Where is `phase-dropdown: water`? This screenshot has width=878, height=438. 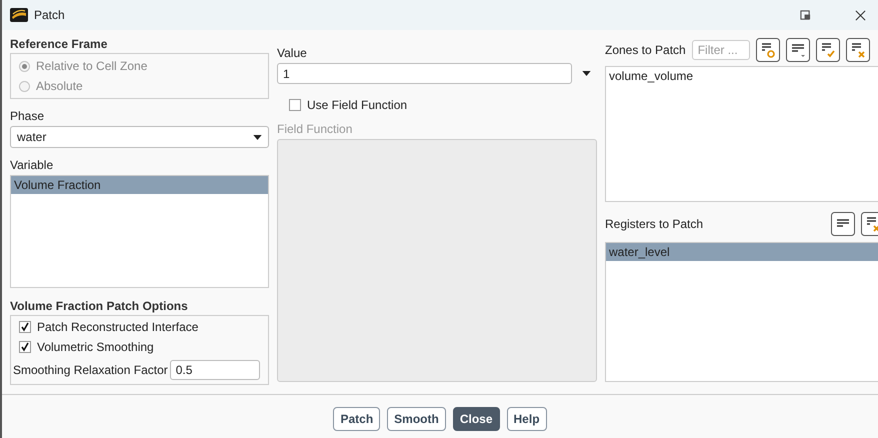 phase-dropdown: water is located at coordinates (139, 137).